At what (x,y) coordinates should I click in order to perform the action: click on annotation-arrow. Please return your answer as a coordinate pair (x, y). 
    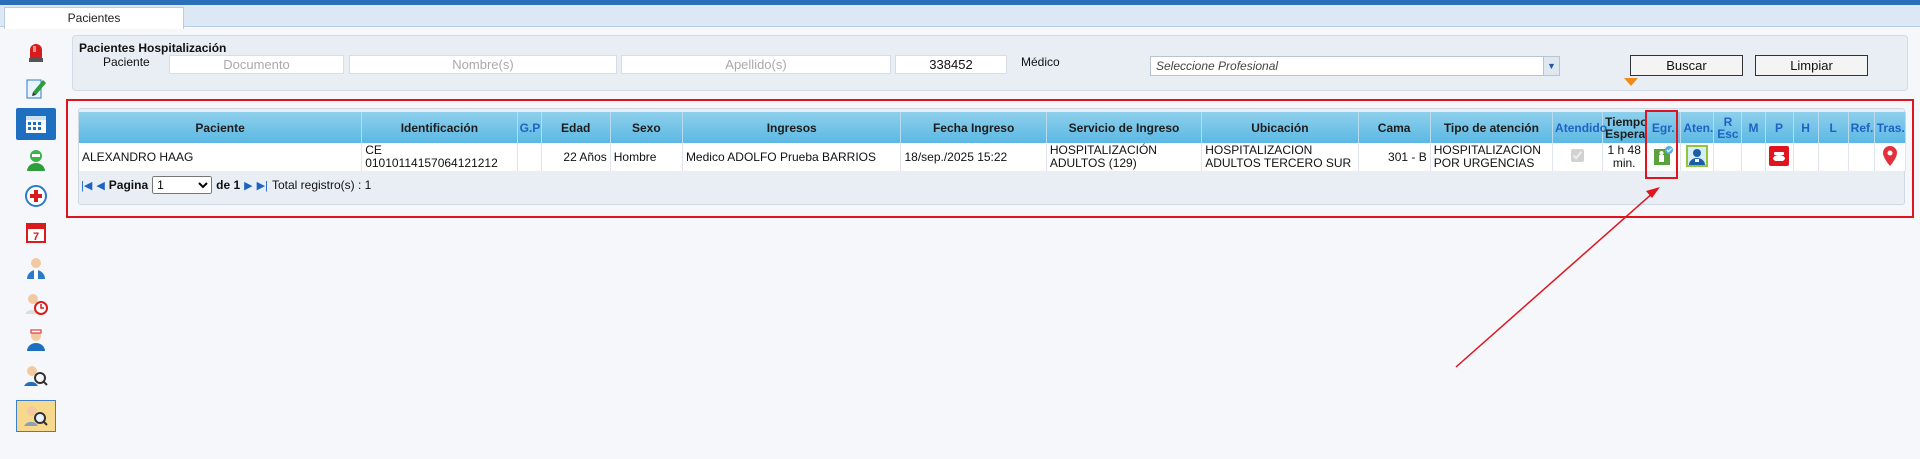
    Looking at the image, I should click on (1557, 277).